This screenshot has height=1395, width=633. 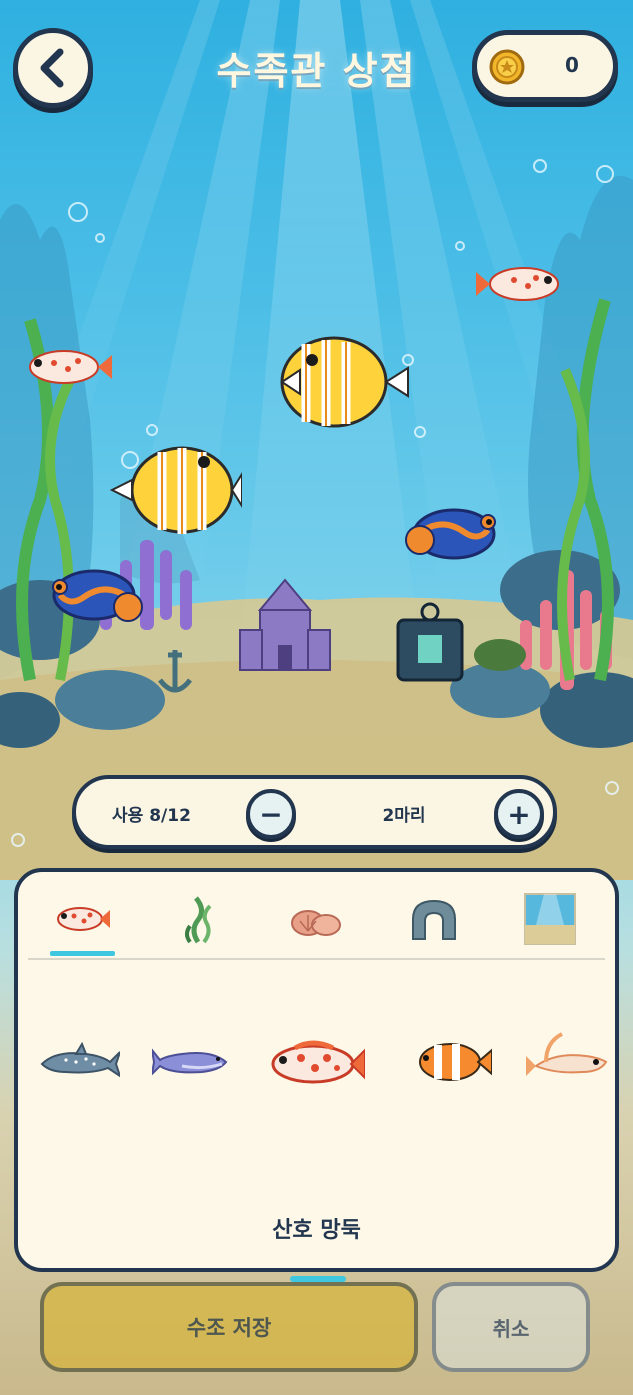 I want to click on save-tank-button: 수조 저장, so click(x=229, y=1327).